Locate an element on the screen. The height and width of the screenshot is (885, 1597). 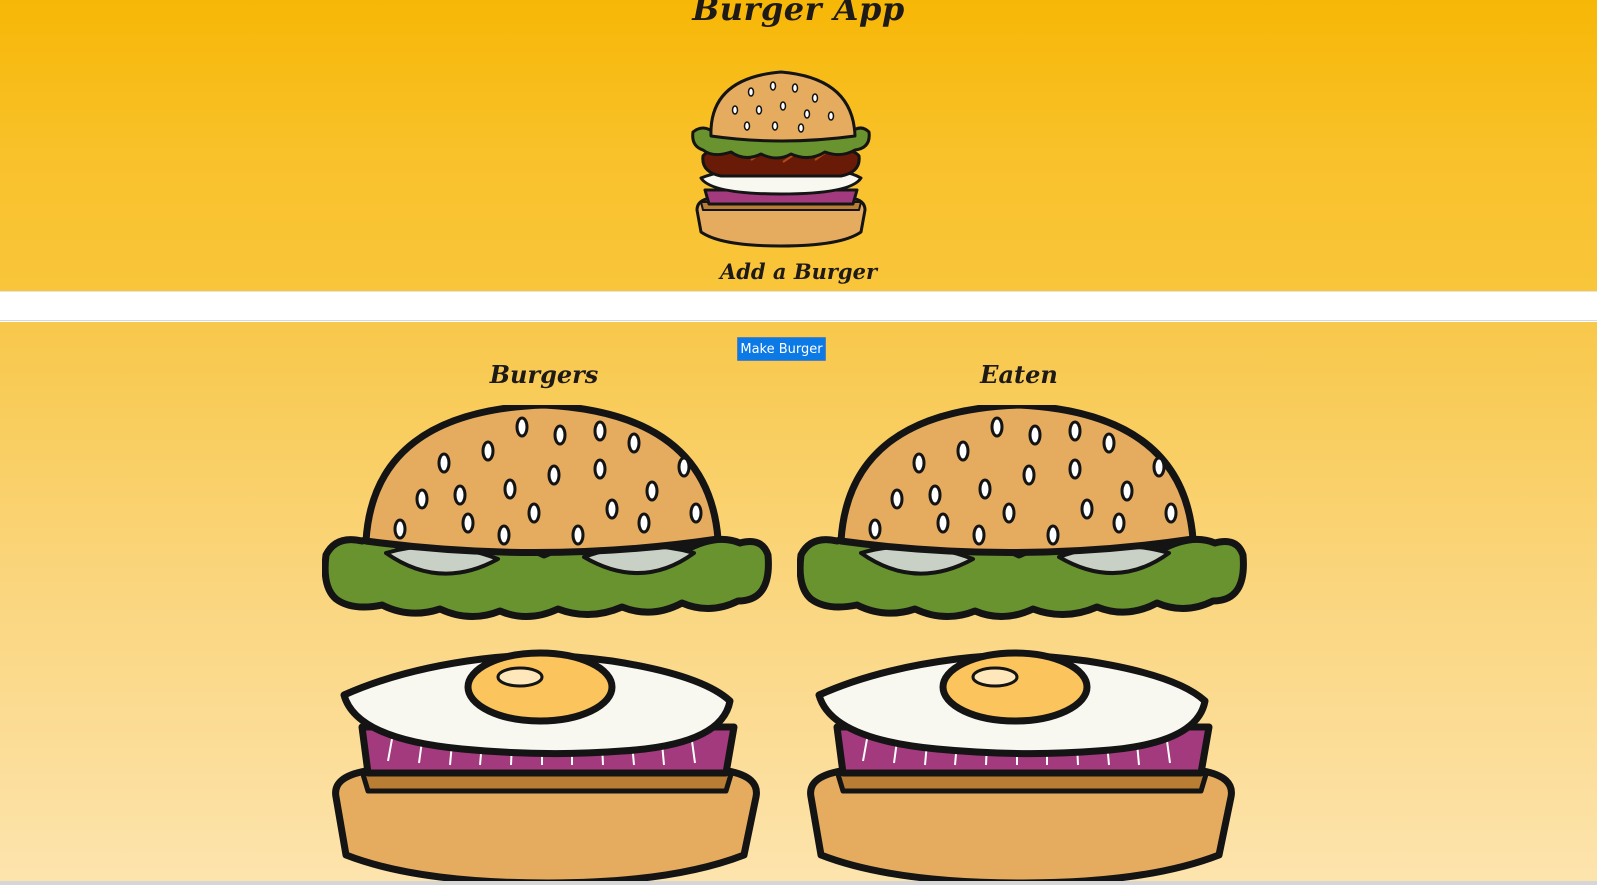
add-burger-label: Add a Burger is located at coordinates (798, 271).